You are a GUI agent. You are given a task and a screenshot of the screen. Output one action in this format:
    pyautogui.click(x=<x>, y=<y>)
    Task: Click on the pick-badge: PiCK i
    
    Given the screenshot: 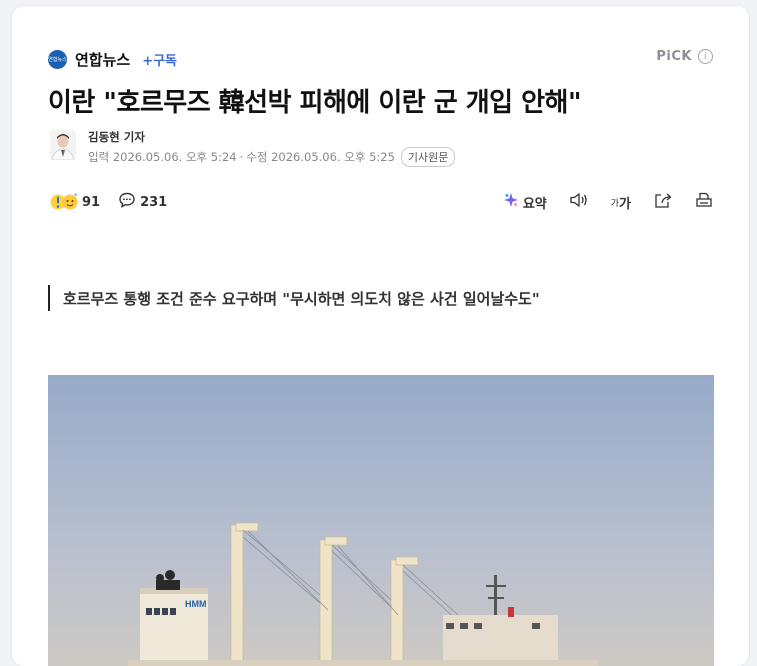 What is the action you would take?
    pyautogui.click(x=684, y=56)
    